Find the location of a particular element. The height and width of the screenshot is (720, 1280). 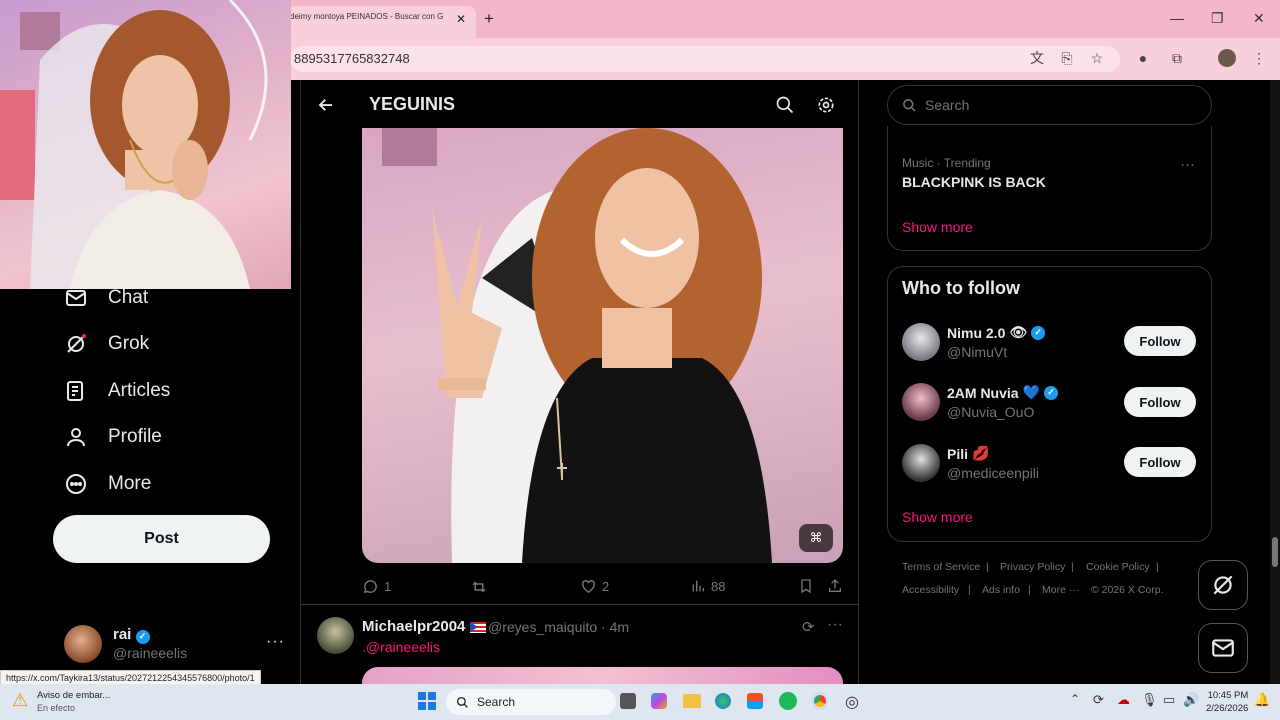

notifications-icon: 🔔 is located at coordinates (1262, 700).